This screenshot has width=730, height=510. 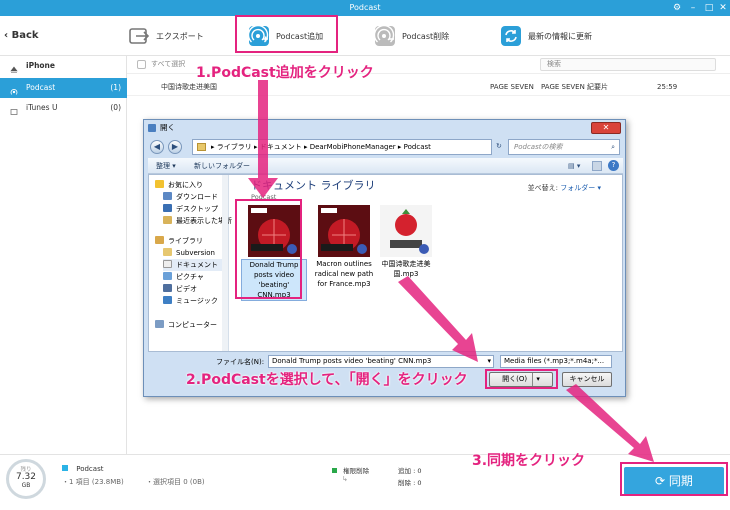 What do you see at coordinates (63, 255) in the screenshot?
I see `sidebar: iPhone Podcast (1) iTunes U (0)` at bounding box center [63, 255].